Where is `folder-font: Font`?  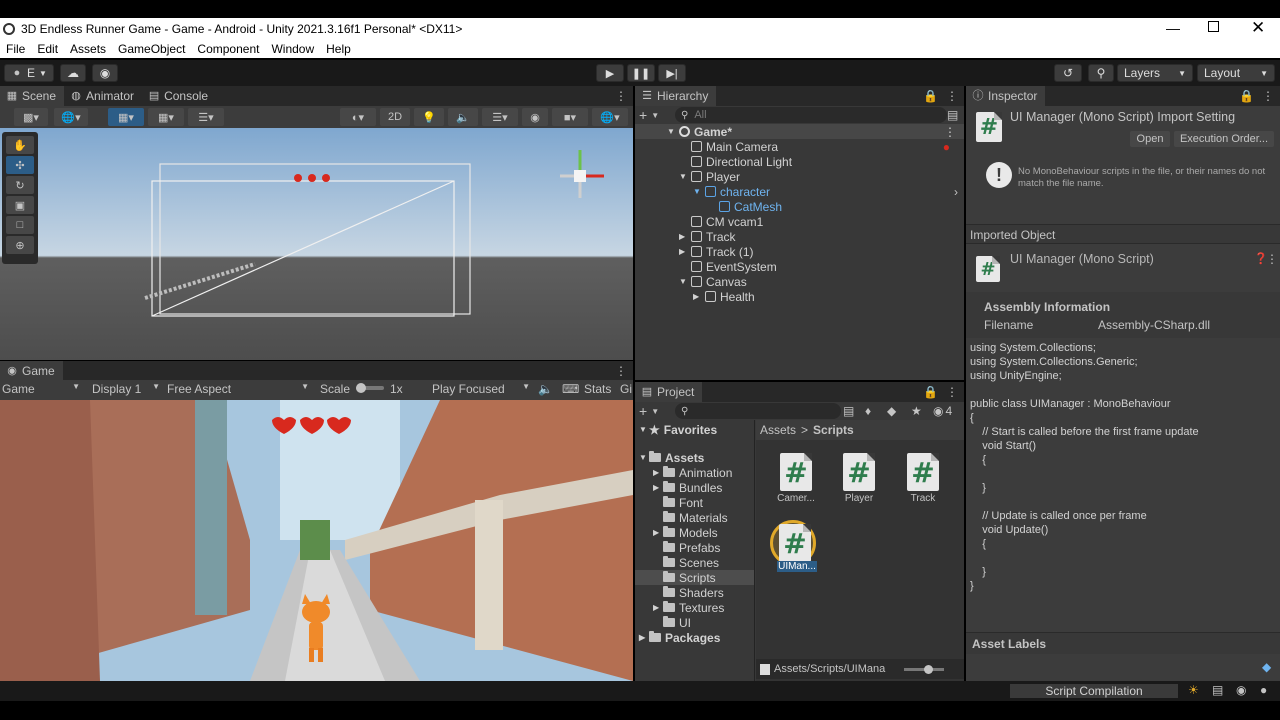
folder-font: Font is located at coordinates (678, 502).